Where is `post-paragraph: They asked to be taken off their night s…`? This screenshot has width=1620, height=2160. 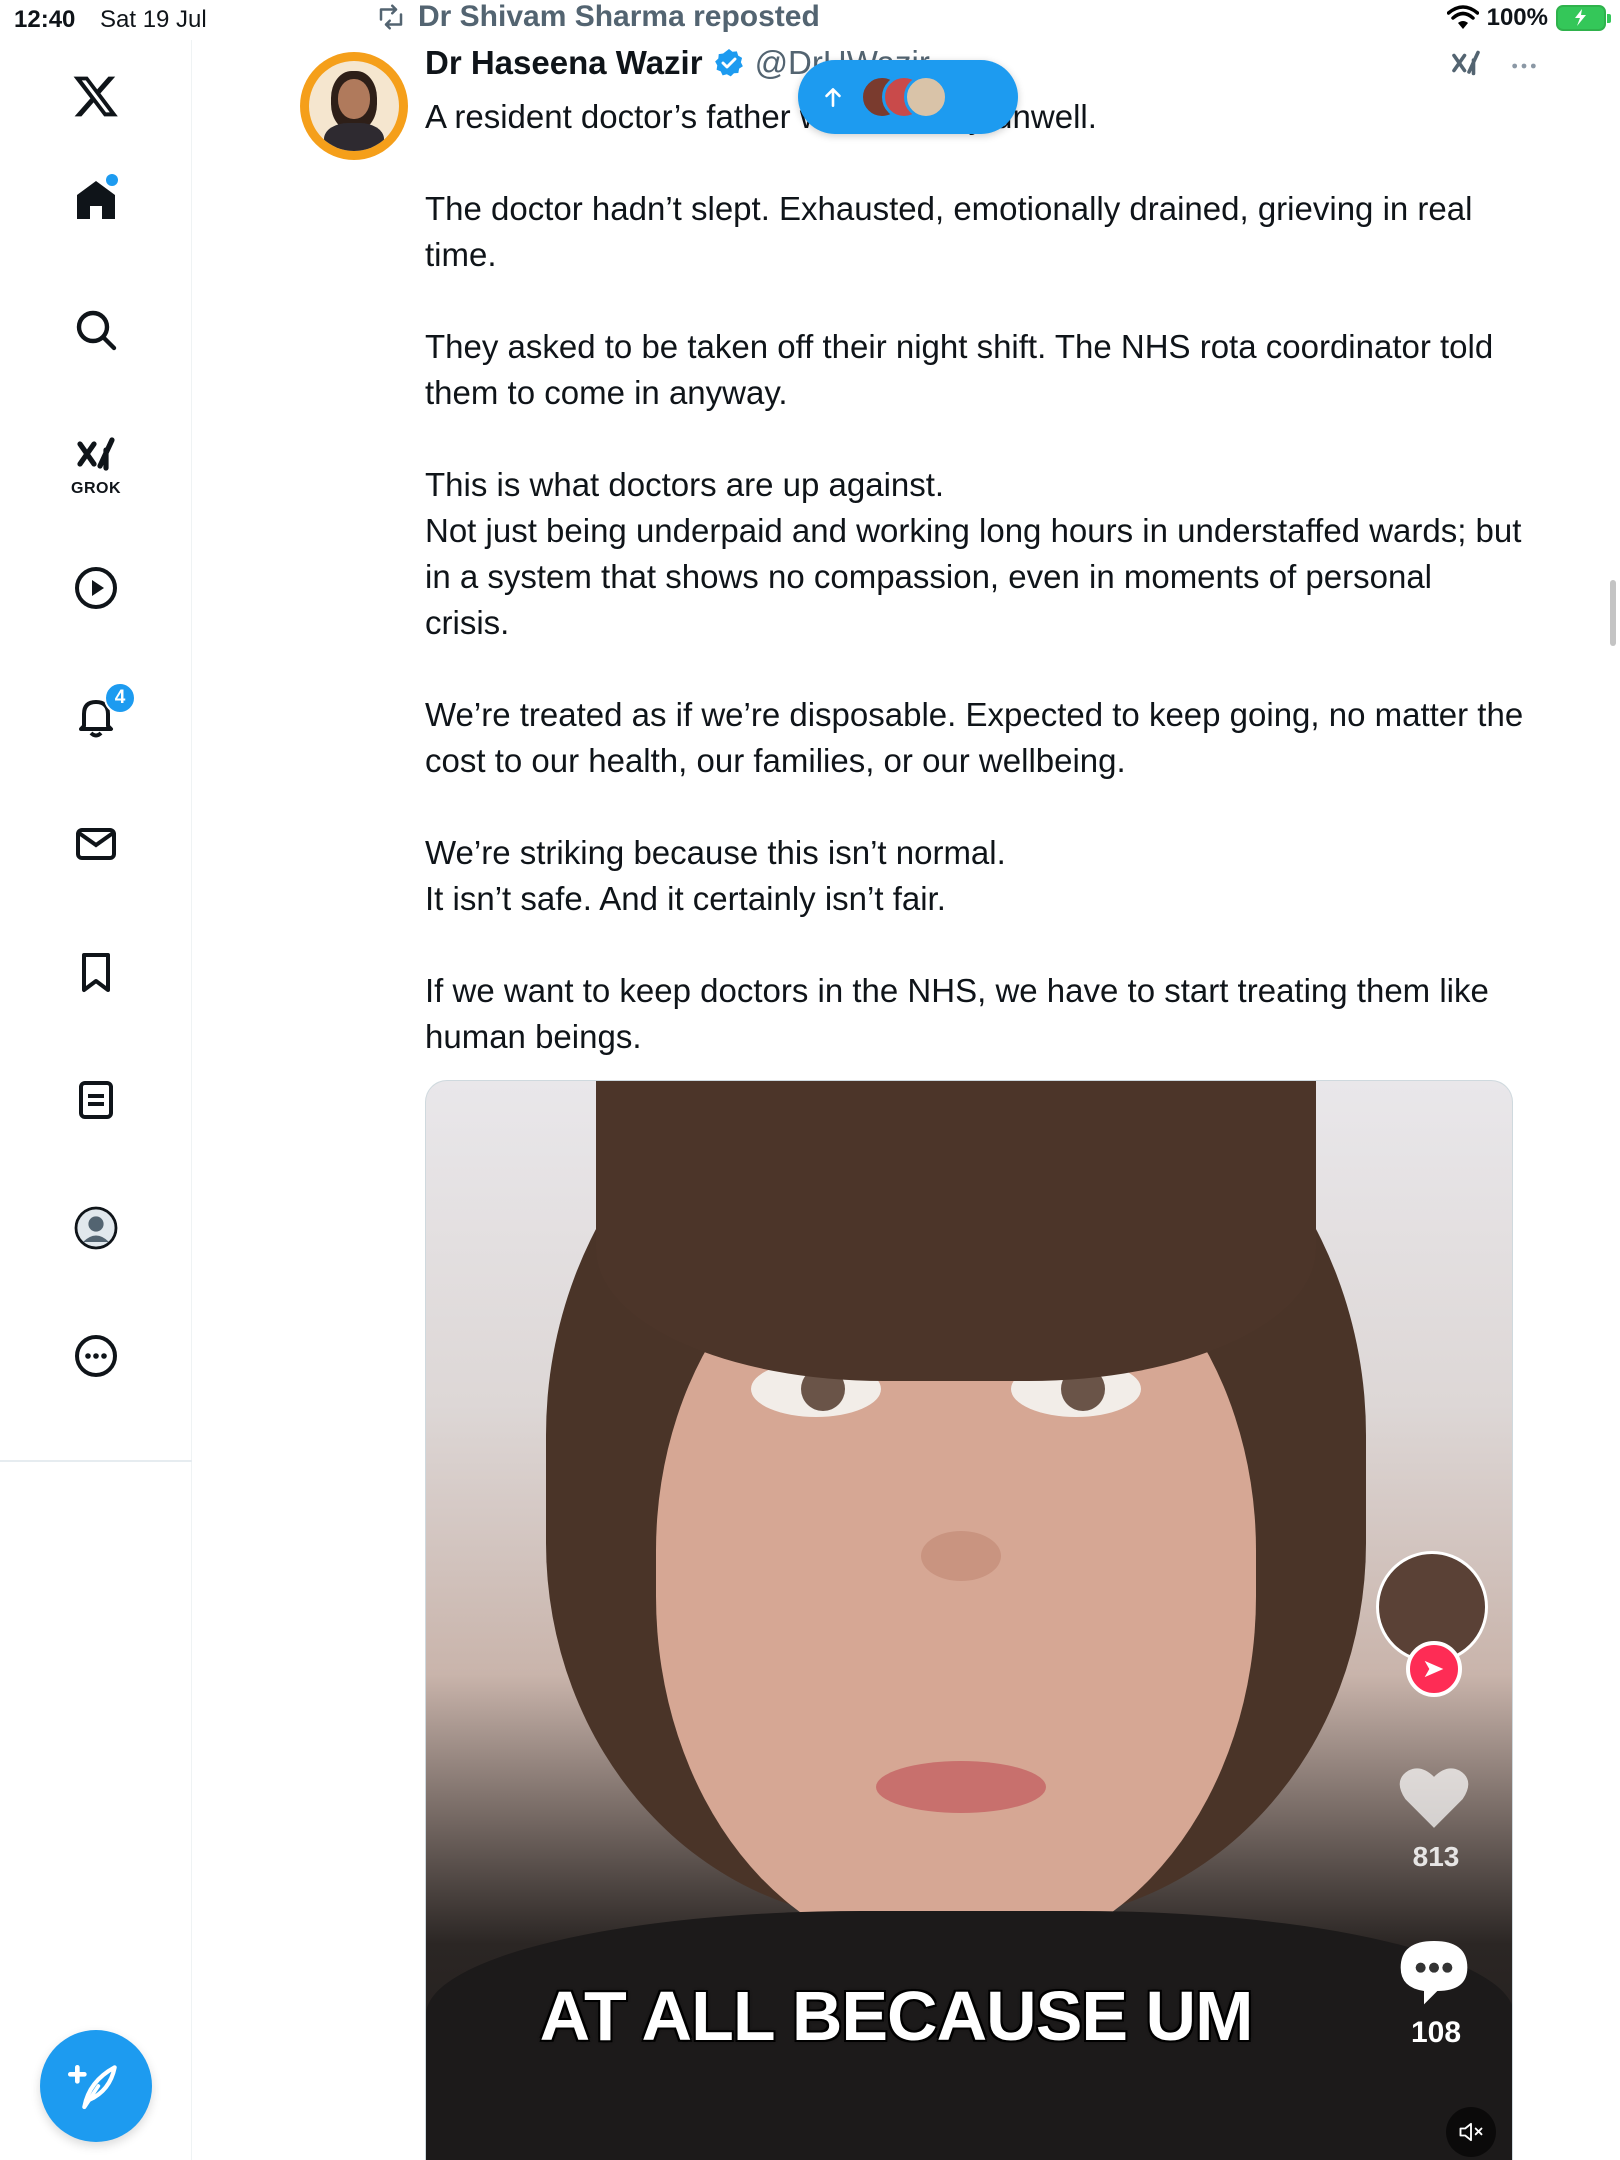 post-paragraph: They asked to be taken off their night s… is located at coordinates (959, 369).